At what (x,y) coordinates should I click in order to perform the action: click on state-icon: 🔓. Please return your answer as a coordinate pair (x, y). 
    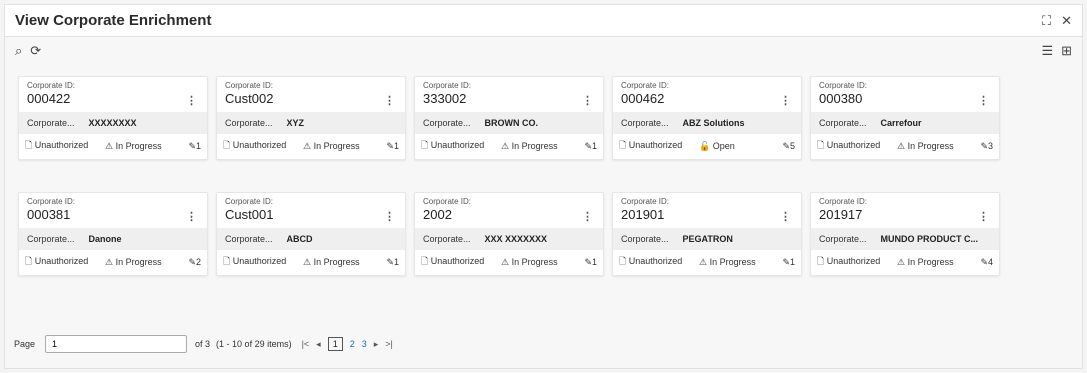
    Looking at the image, I should click on (705, 145).